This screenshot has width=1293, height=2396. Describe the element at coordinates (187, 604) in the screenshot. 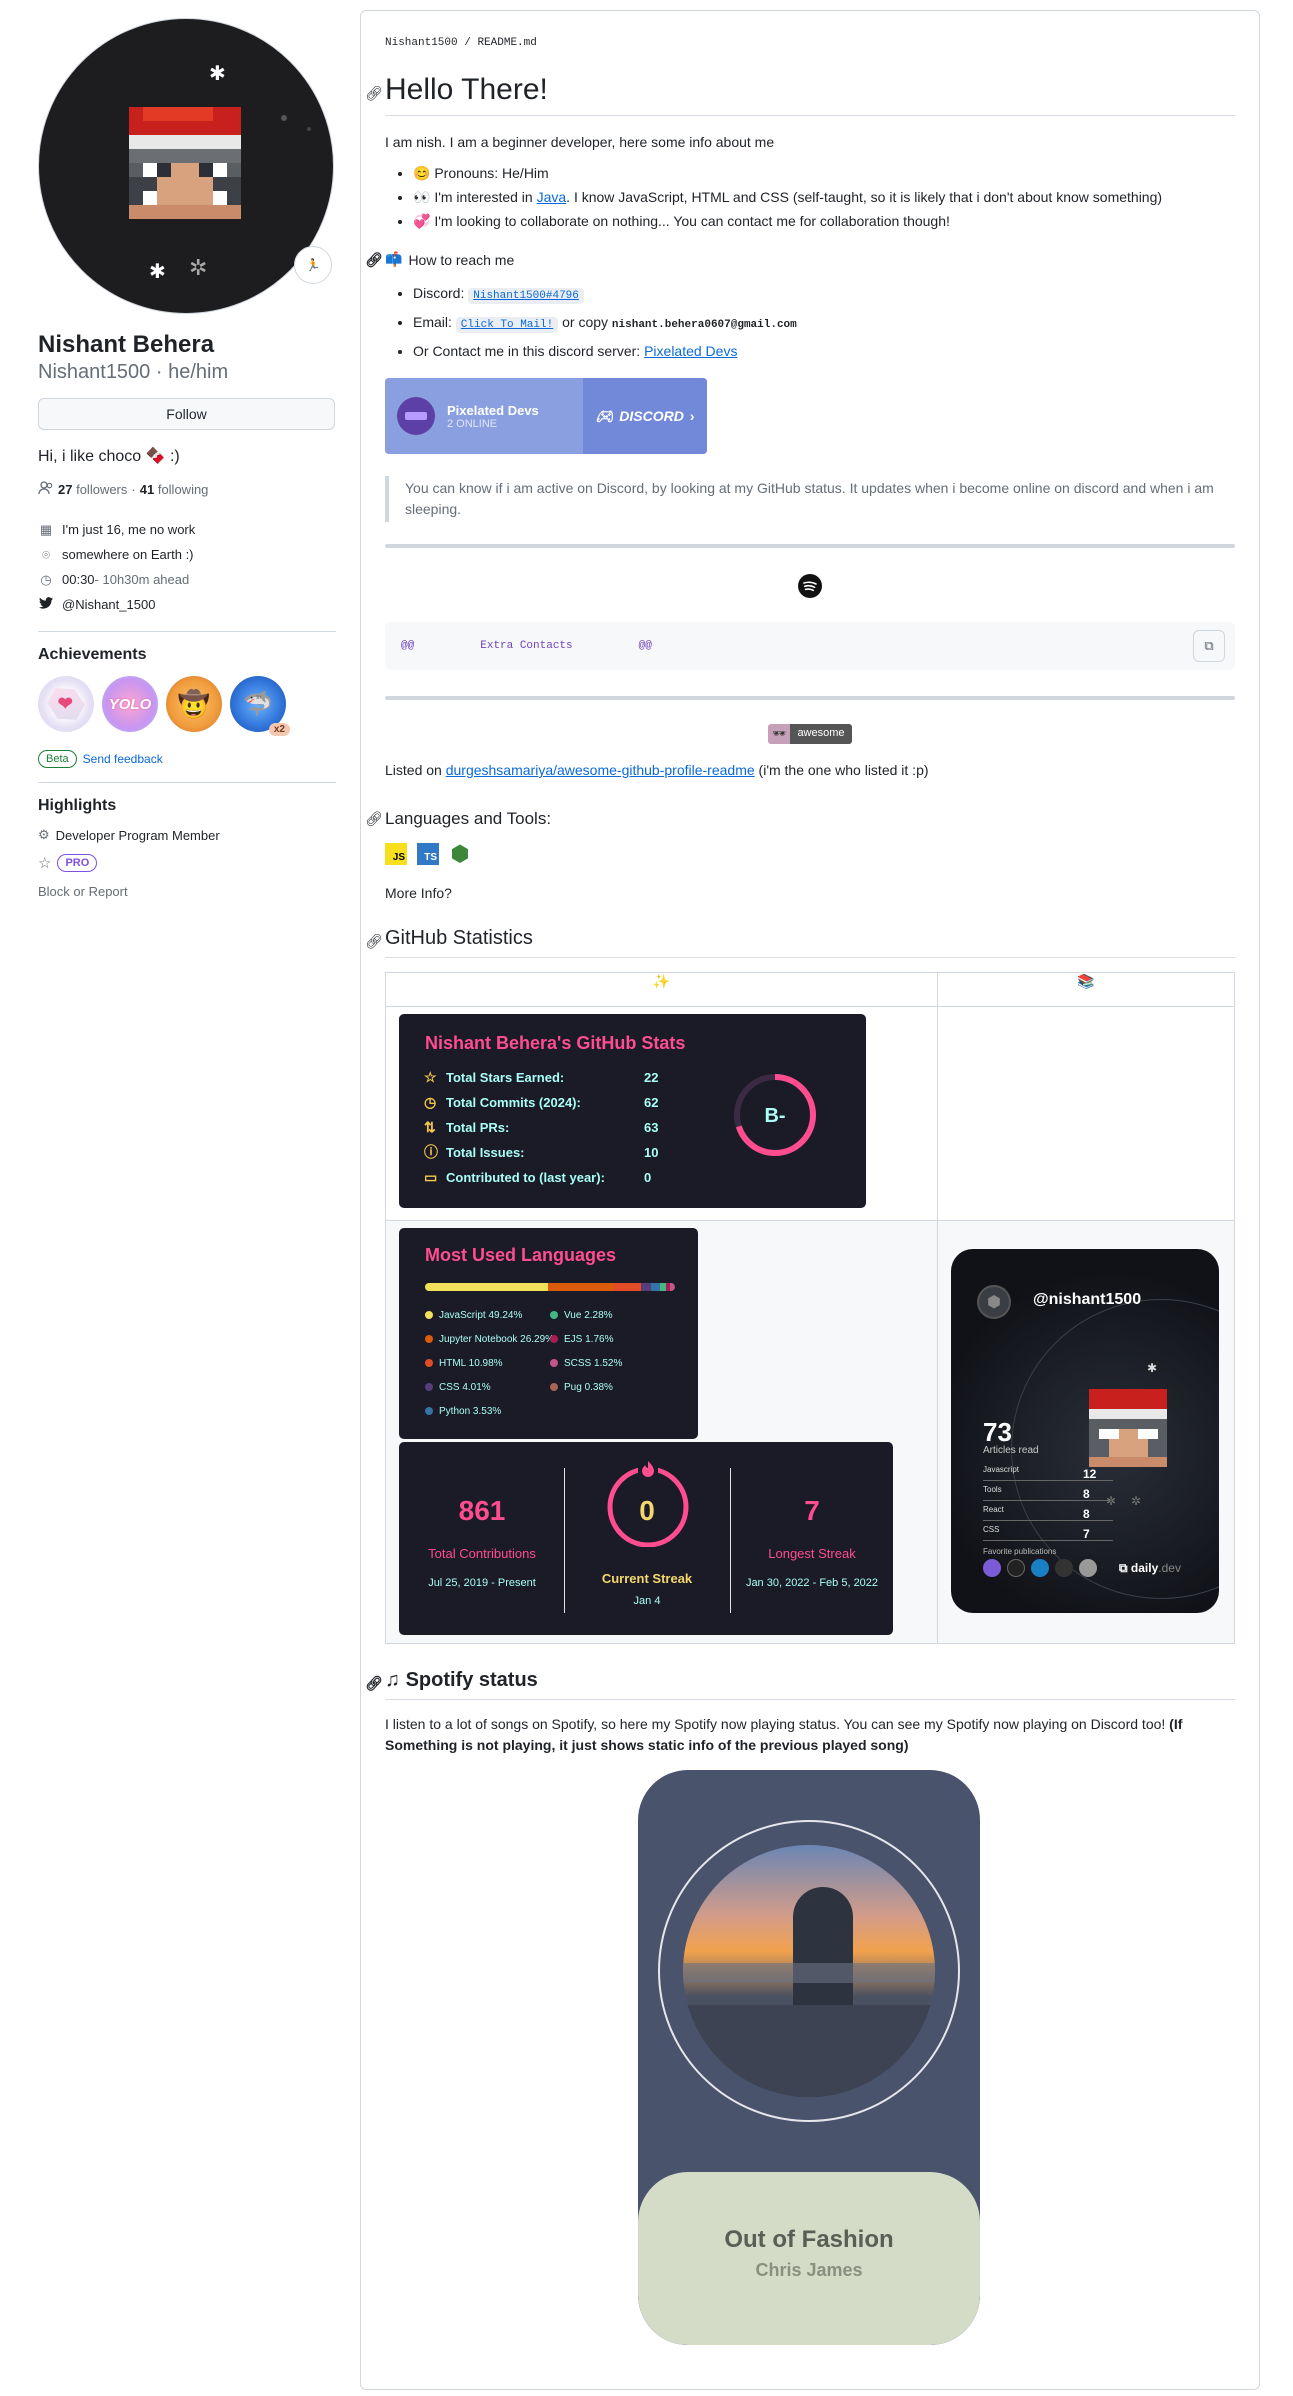

I see `detail-twitter: @Nishant_1500` at that location.